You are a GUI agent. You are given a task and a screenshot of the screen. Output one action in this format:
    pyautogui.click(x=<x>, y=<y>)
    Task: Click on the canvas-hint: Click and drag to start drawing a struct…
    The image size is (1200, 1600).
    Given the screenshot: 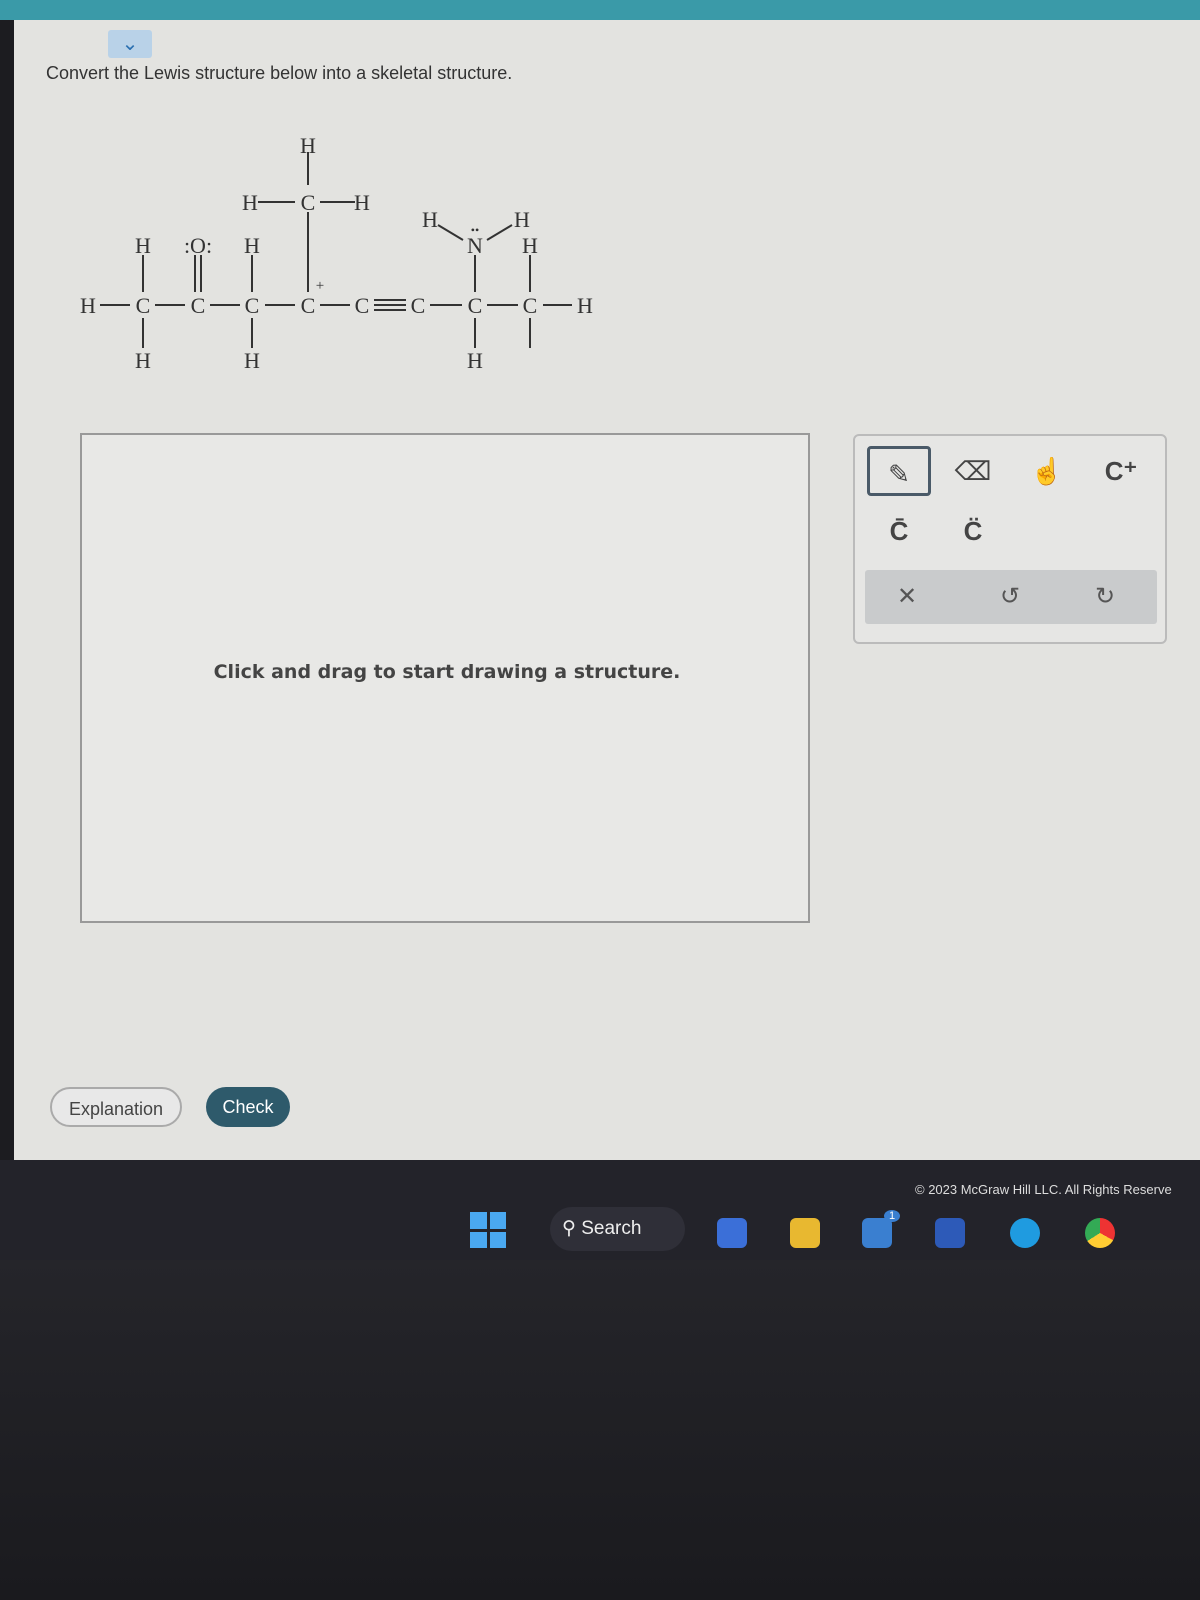 What is the action you would take?
    pyautogui.click(x=447, y=672)
    